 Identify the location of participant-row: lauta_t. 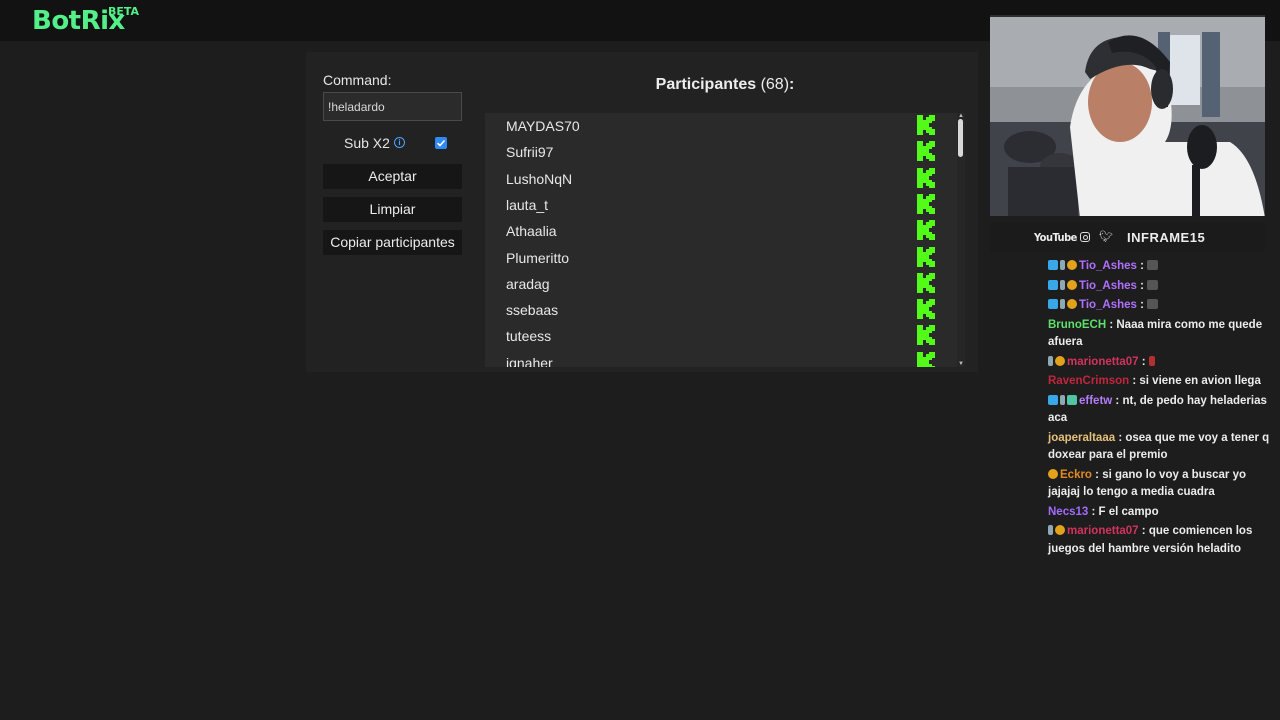
(721, 205).